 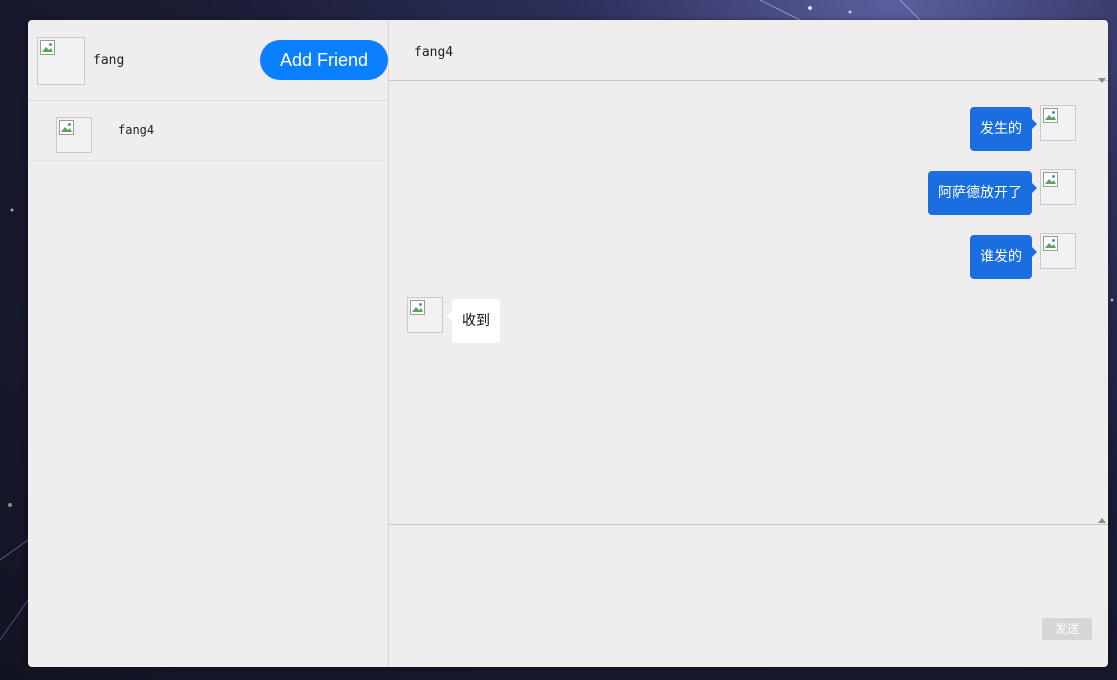 I want to click on message-composer: 发送, so click(x=748, y=595).